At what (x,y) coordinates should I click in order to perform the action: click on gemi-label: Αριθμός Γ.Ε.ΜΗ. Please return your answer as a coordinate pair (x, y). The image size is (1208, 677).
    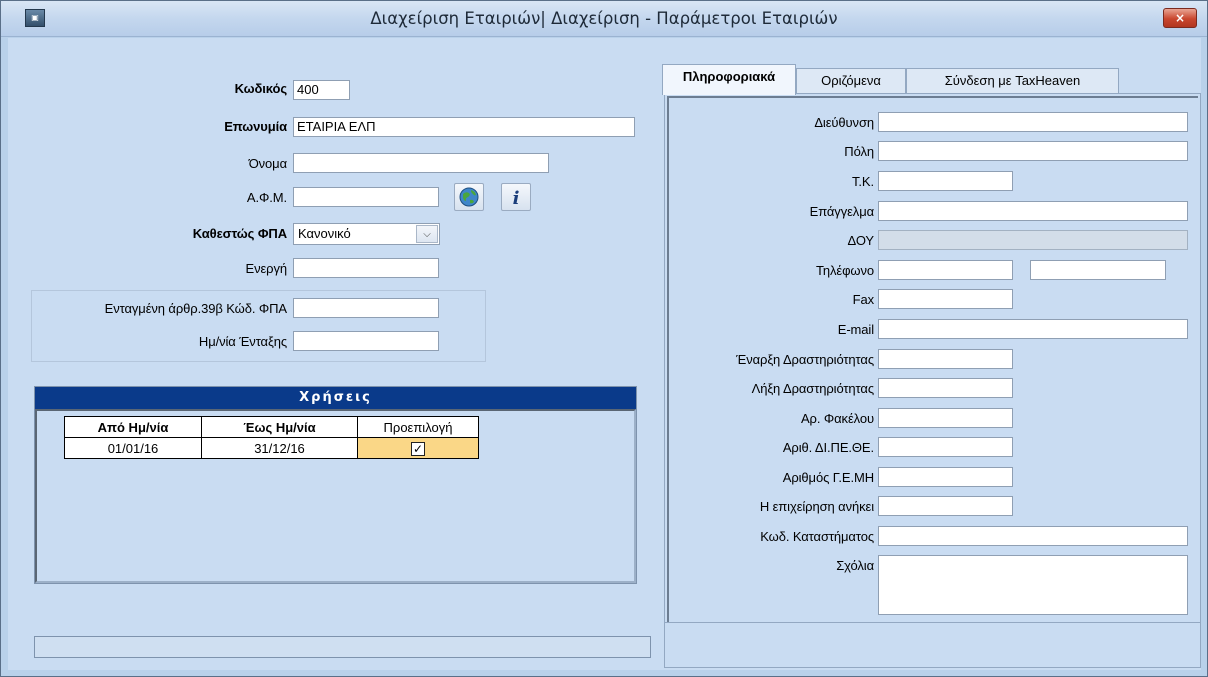
    Looking at the image, I should click on (828, 477).